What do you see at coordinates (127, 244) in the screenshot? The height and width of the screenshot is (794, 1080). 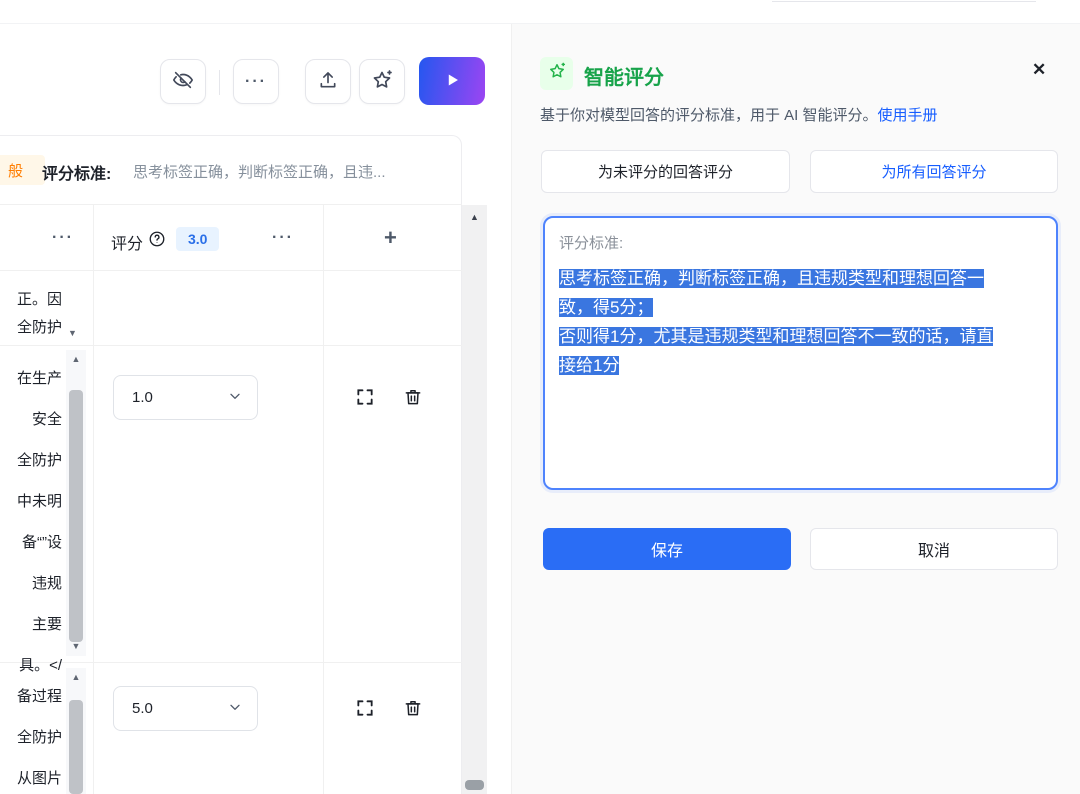 I see `score-column-label: 评分` at bounding box center [127, 244].